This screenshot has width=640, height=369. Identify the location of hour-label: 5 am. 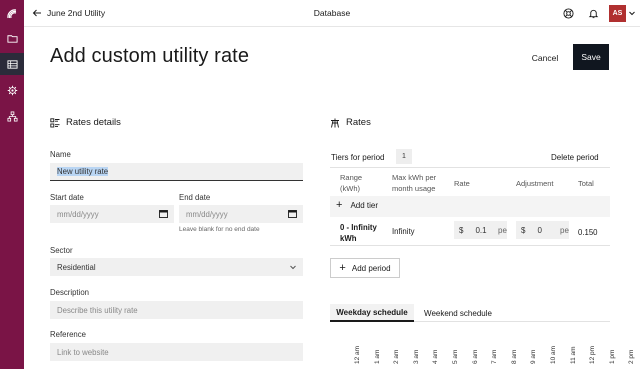
(455, 356).